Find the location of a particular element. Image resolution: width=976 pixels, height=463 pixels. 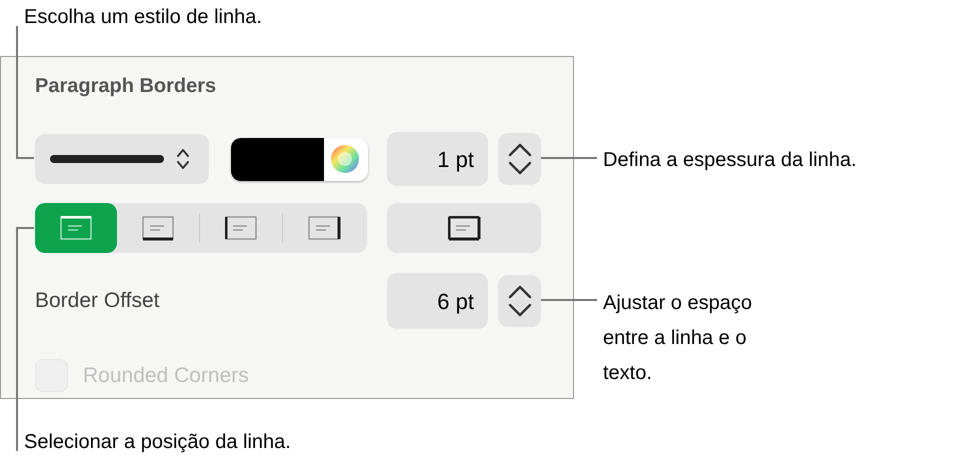

section-title: Paragraph Borders is located at coordinates (126, 86).